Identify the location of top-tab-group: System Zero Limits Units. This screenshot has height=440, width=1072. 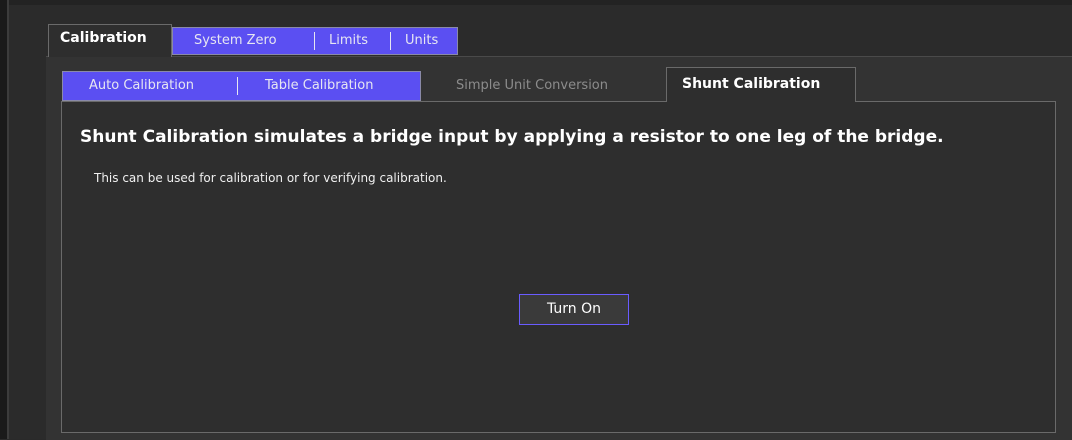
(315, 41).